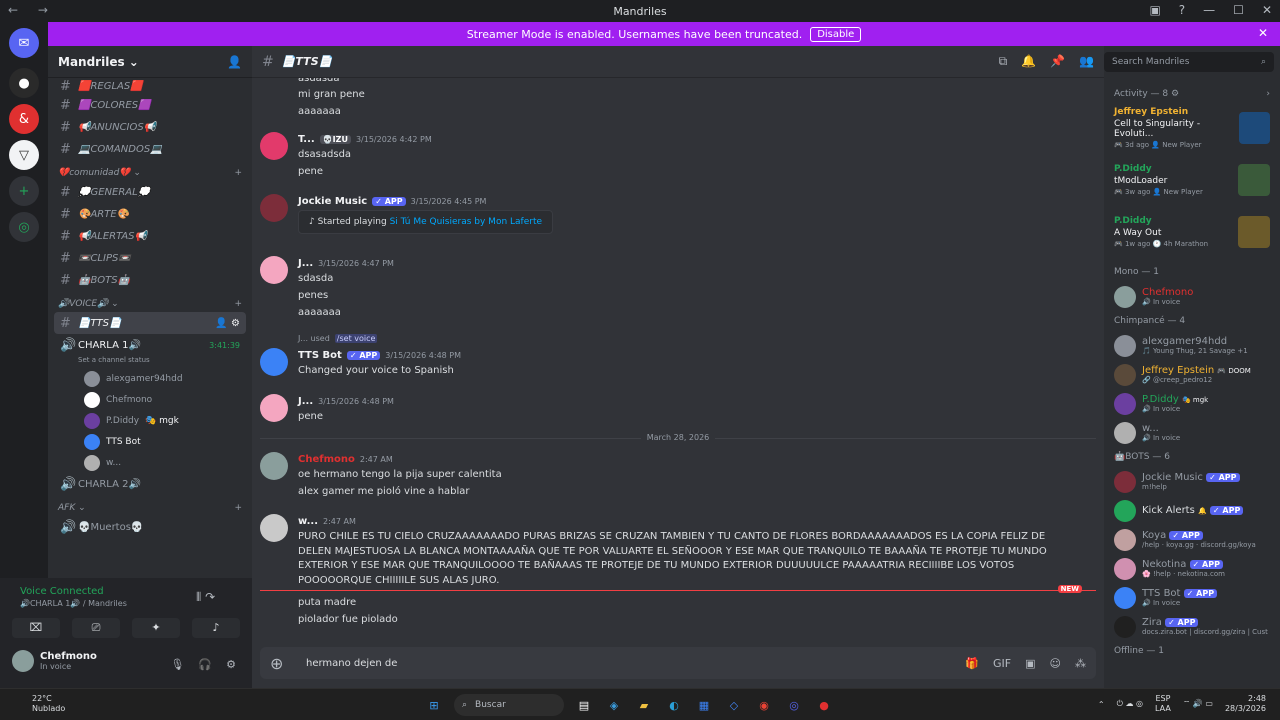 This screenshot has height=720, width=1280. Describe the element at coordinates (509, 705) in the screenshot. I see `taskbar-search: ⌕ Buscar` at that location.